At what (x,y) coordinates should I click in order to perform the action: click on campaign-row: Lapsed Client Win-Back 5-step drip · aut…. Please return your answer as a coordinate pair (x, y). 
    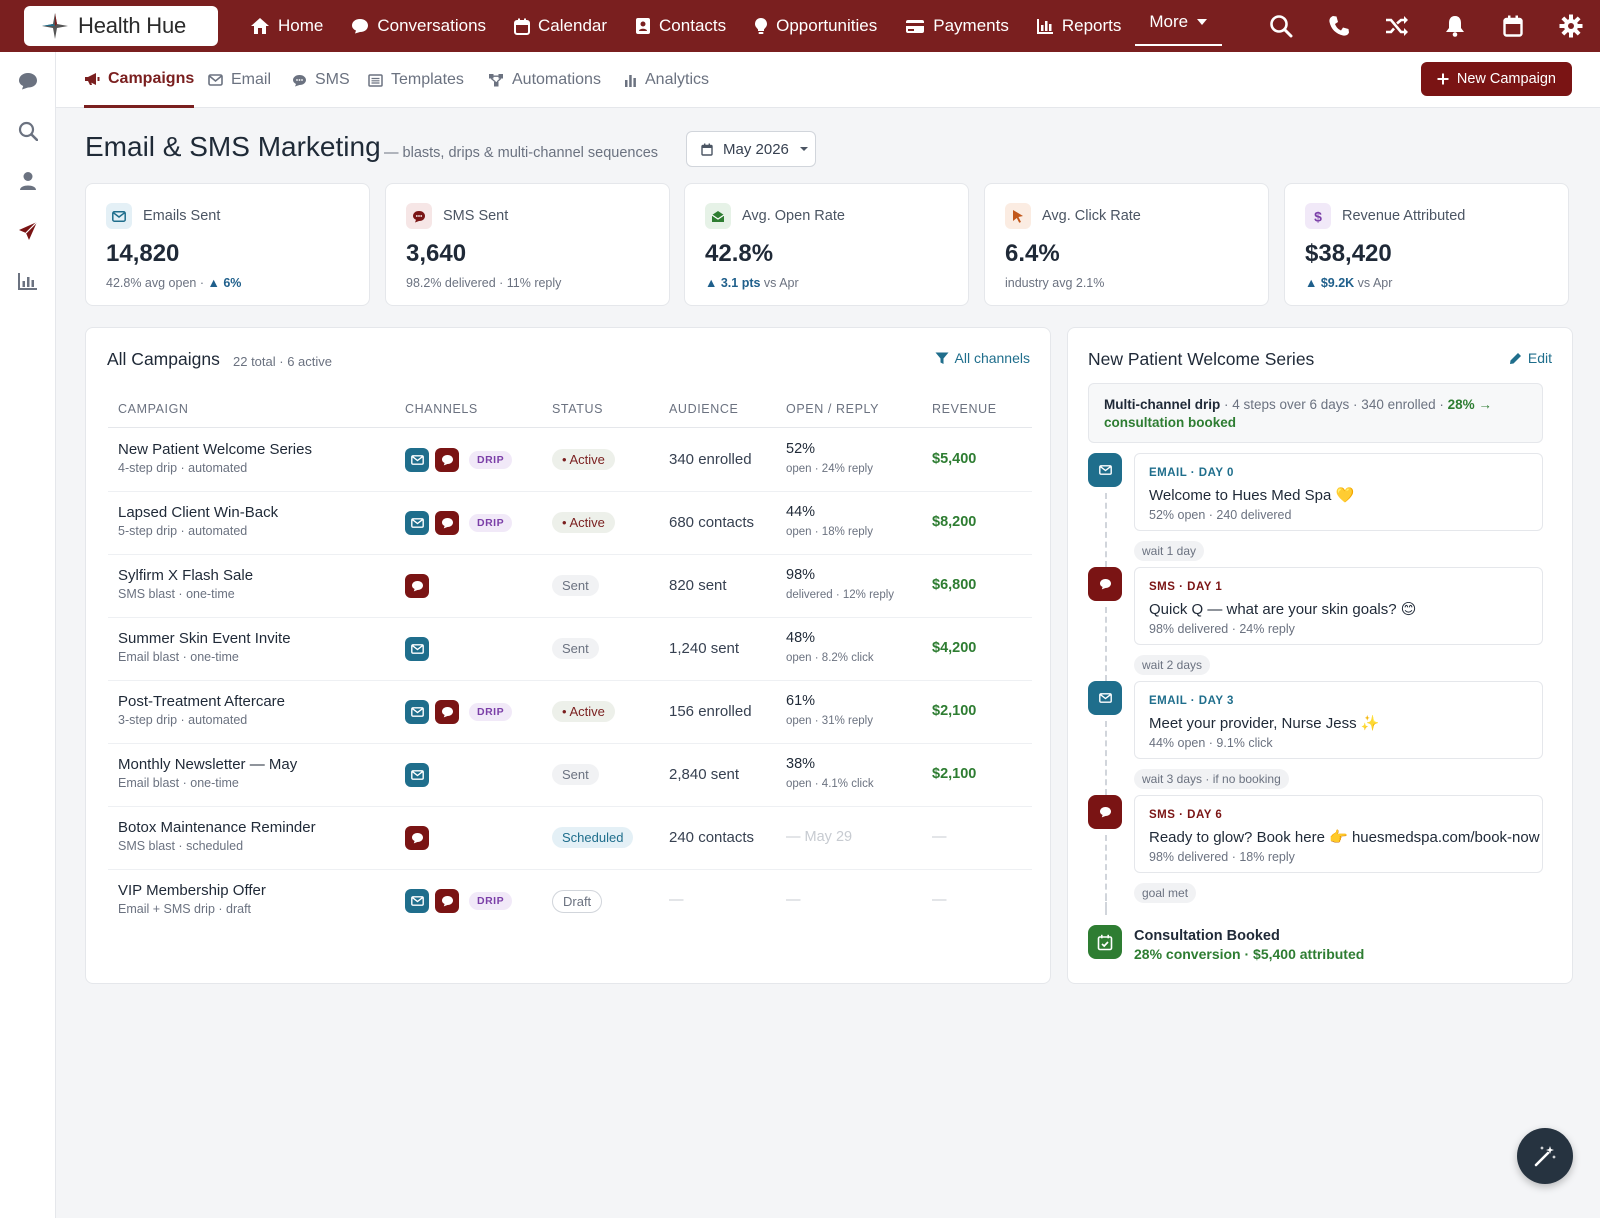
    Looking at the image, I should click on (570, 523).